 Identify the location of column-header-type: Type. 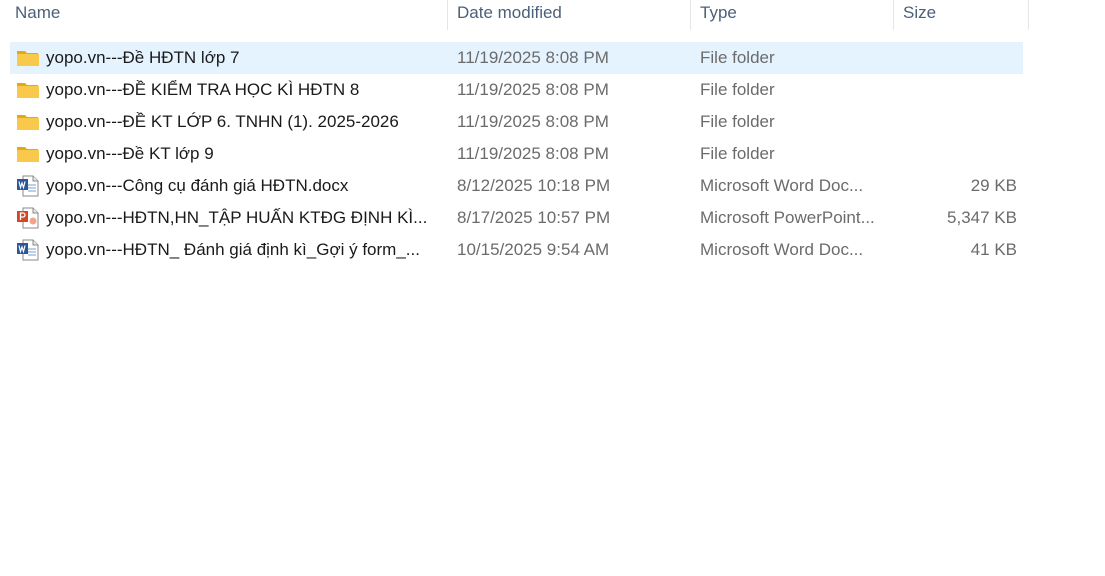
(792, 15).